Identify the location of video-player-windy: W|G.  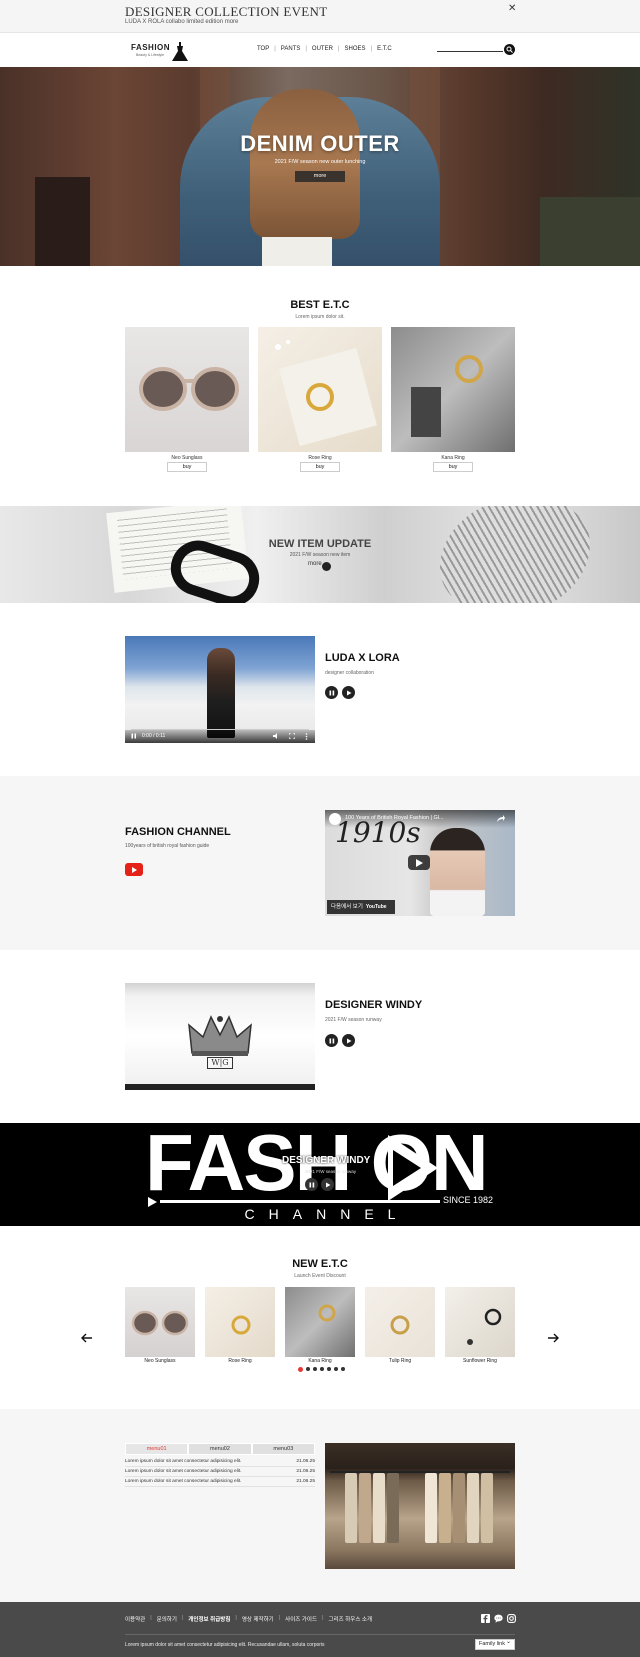
(220, 1036).